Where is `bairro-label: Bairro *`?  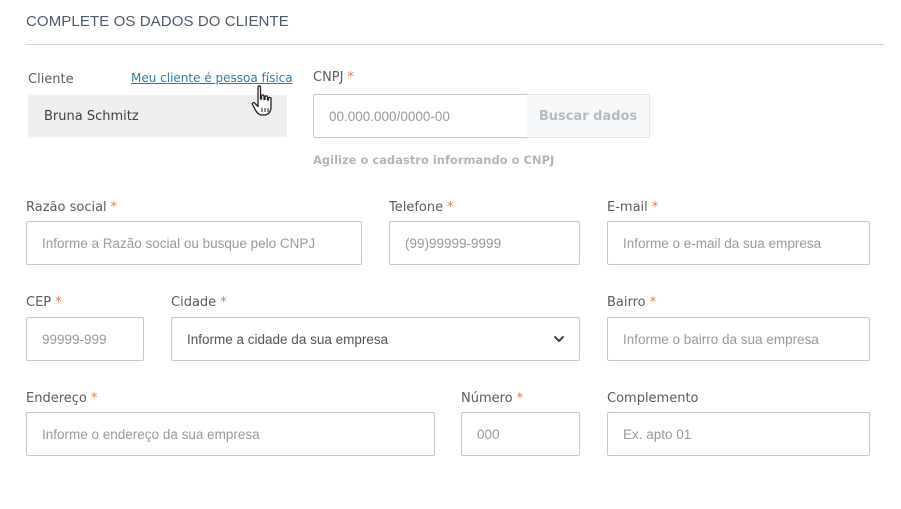
bairro-label: Bairro * is located at coordinates (632, 302).